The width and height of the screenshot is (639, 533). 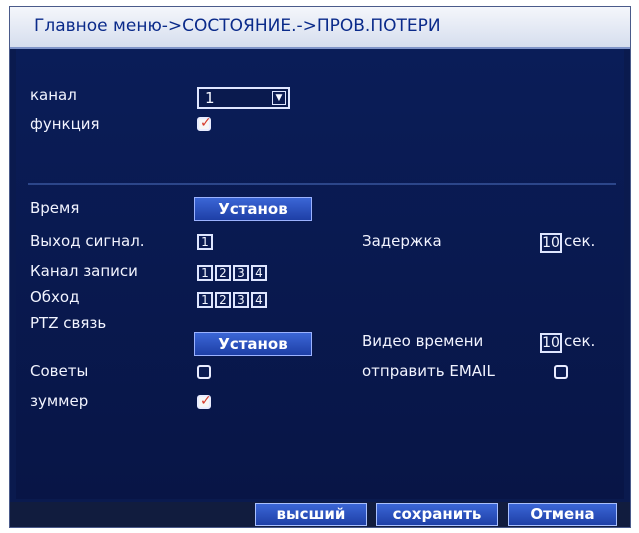 What do you see at coordinates (243, 98) in the screenshot?
I see `channel-select: 1 ▼` at bounding box center [243, 98].